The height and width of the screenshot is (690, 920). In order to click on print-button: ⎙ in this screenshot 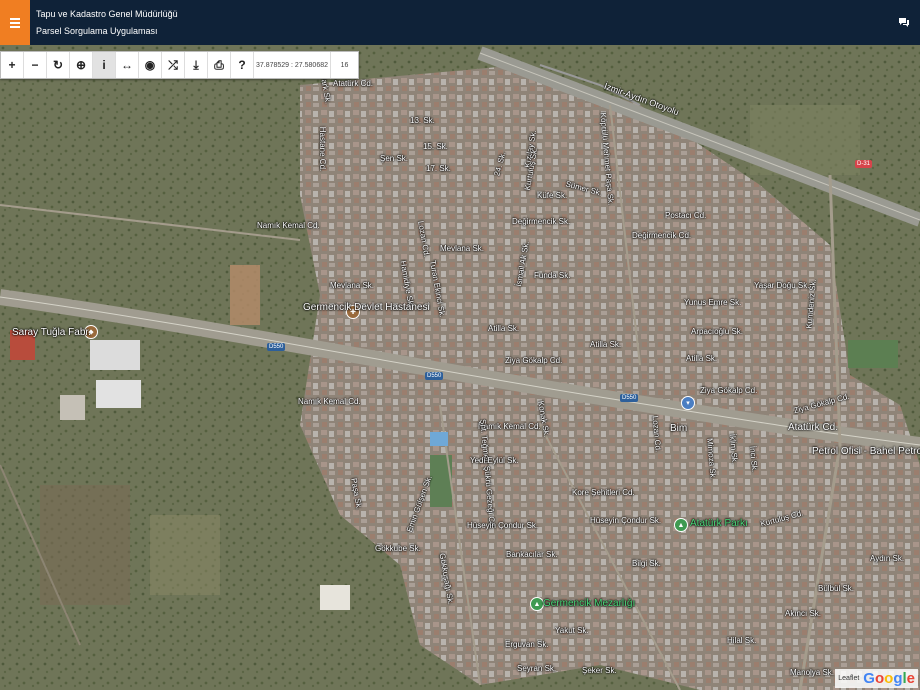, I will do `click(219, 65)`.